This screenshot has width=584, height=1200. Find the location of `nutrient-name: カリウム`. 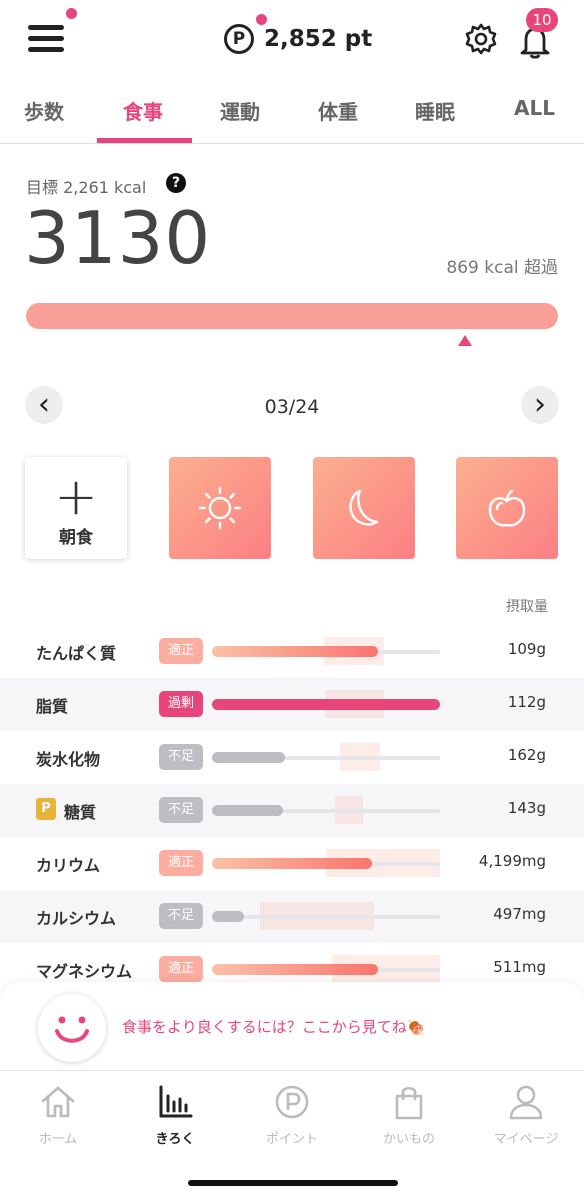

nutrient-name: カリウム is located at coordinates (68, 865).